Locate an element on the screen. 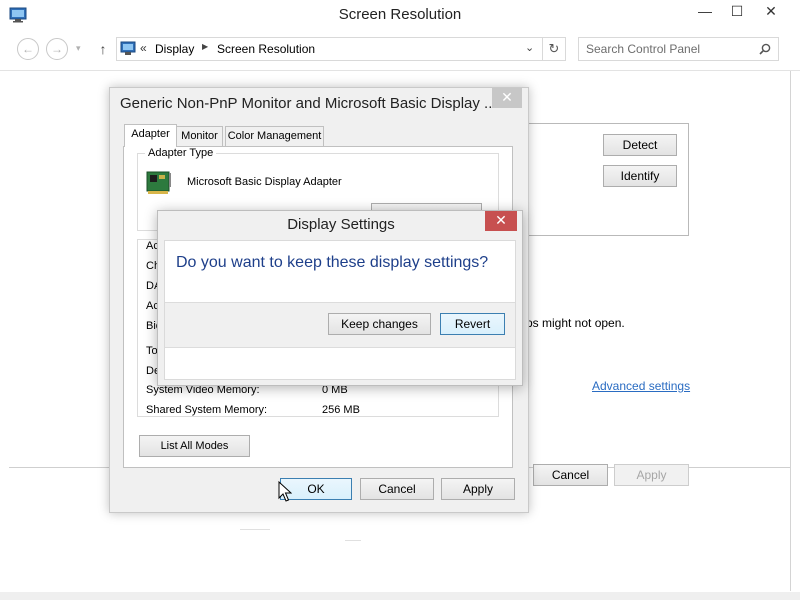 This screenshot has height=600, width=800. display-settings-close-button: ✕ is located at coordinates (501, 221).